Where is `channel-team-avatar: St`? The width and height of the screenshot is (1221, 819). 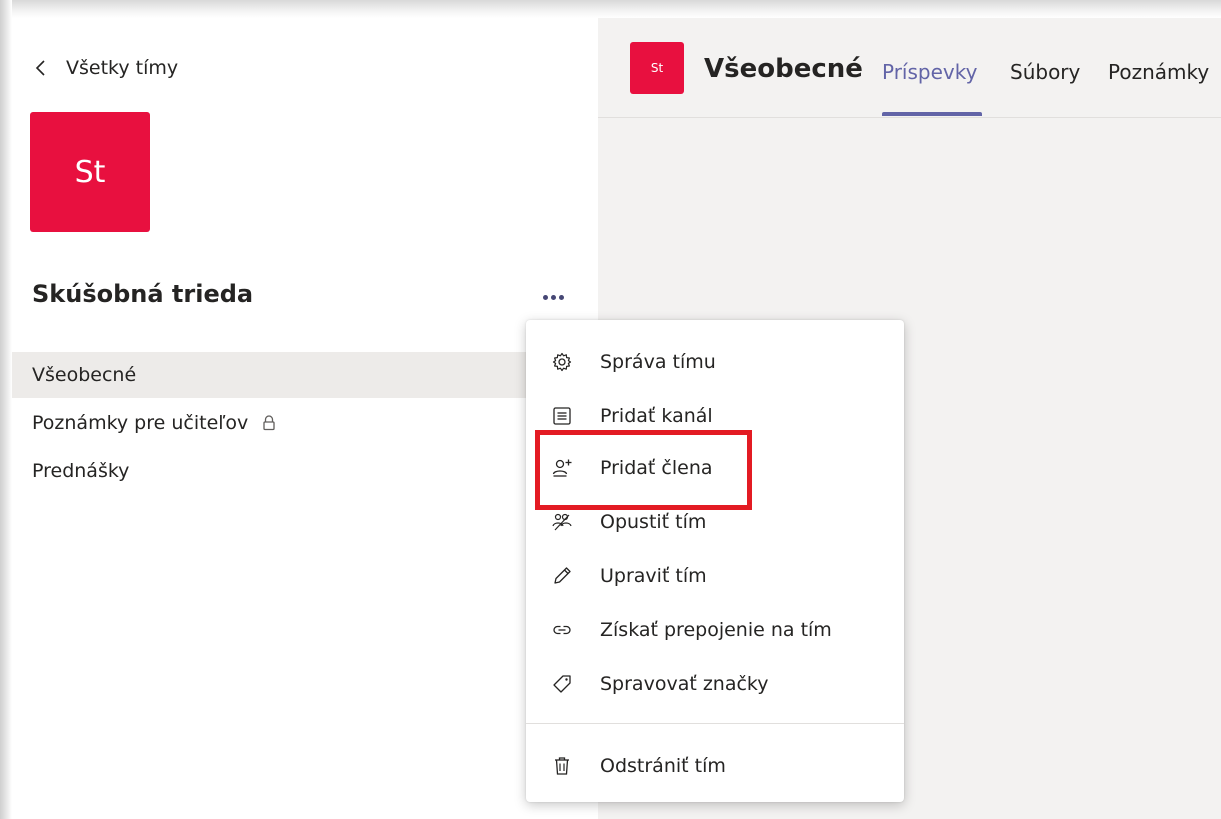
channel-team-avatar: St is located at coordinates (657, 68).